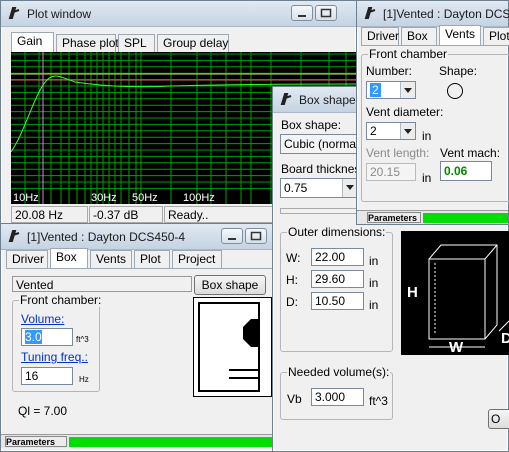 The height and width of the screenshot is (452, 509). I want to click on tab-phase-plot: Phase plot, so click(87, 43).